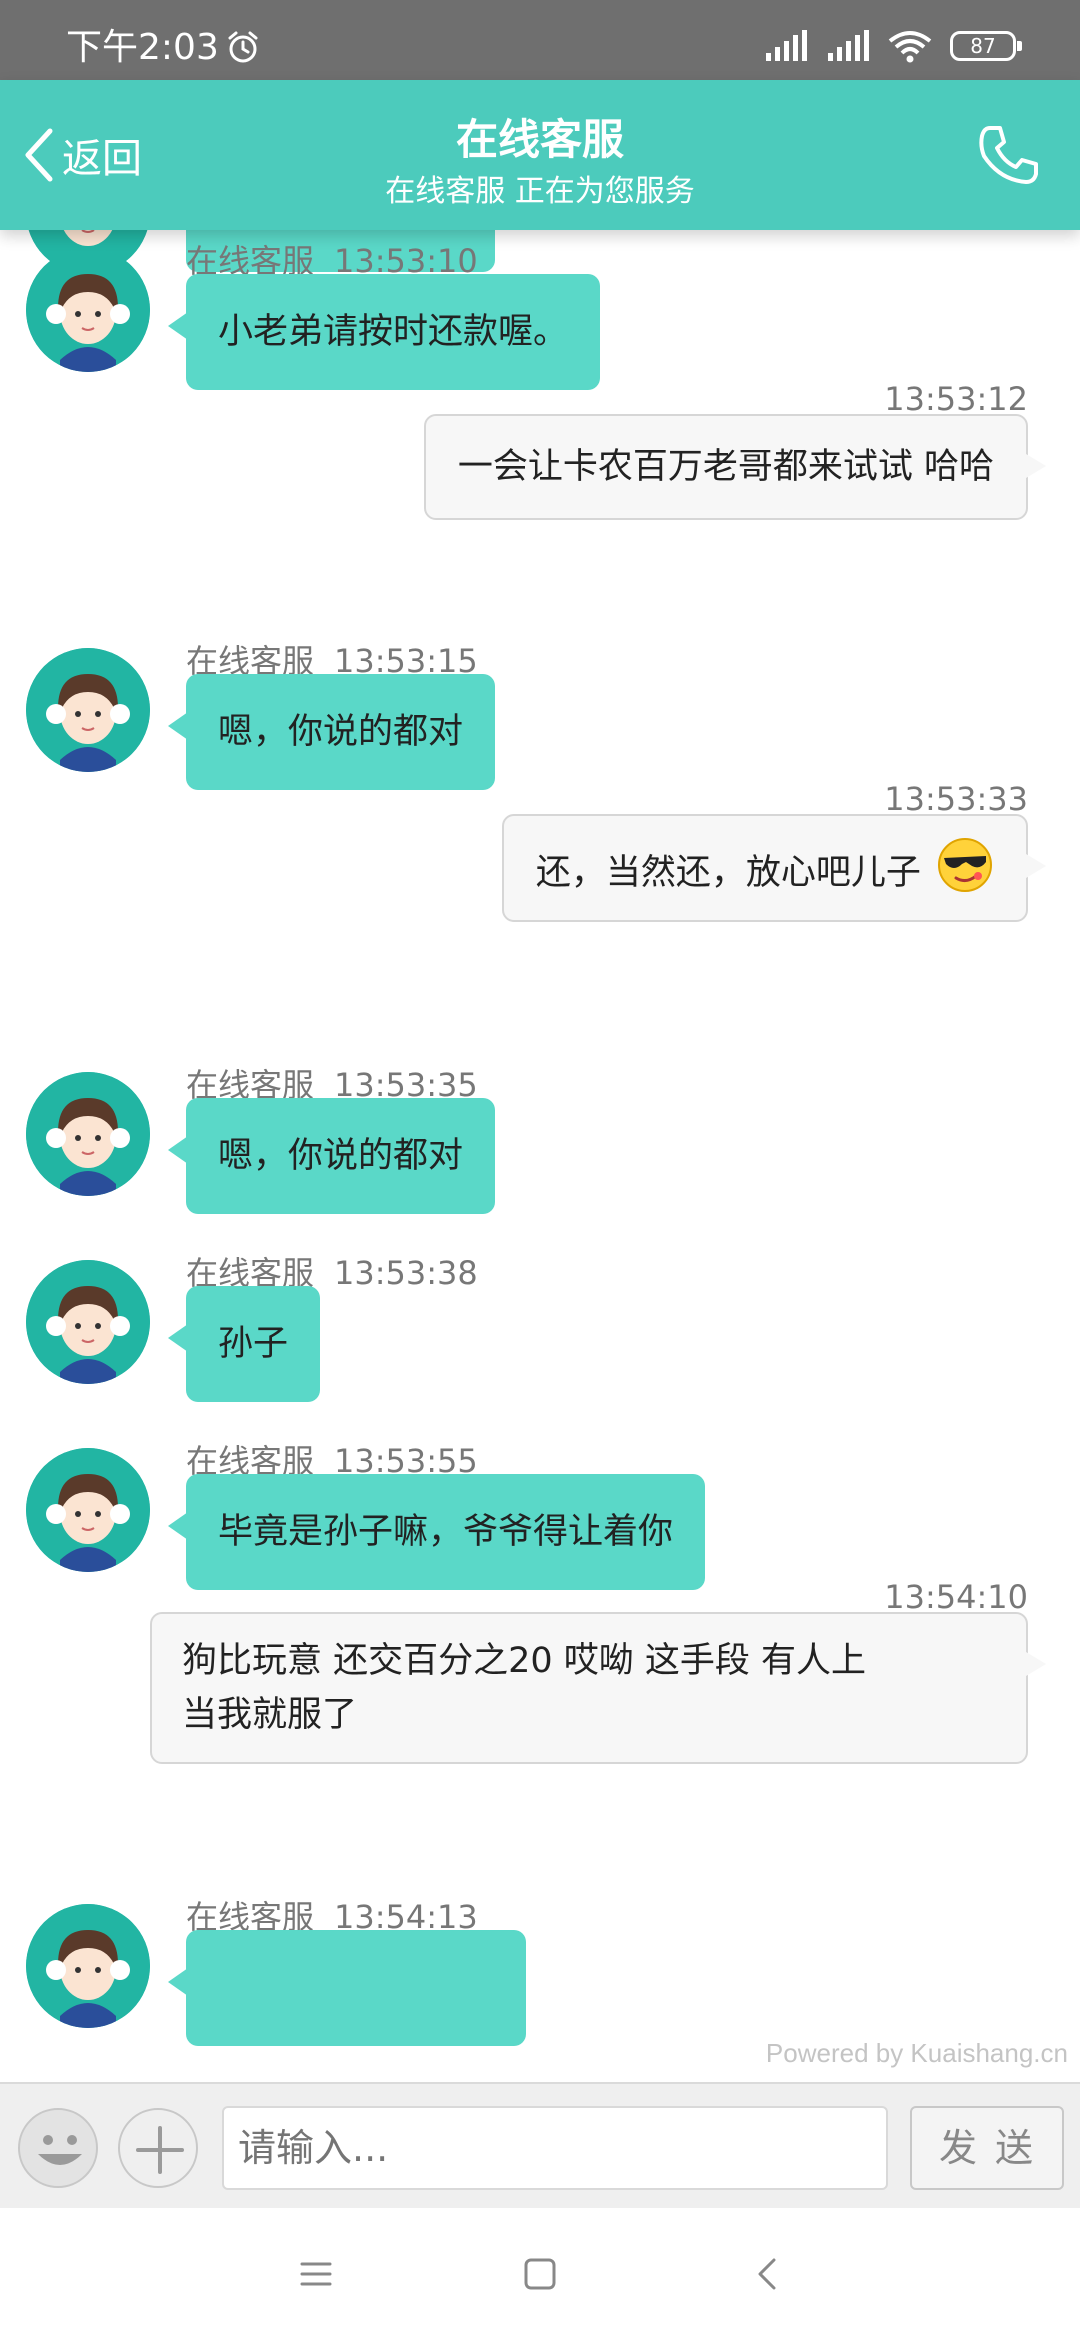  Describe the element at coordinates (316, 2274) in the screenshot. I see `menu-icon` at that location.